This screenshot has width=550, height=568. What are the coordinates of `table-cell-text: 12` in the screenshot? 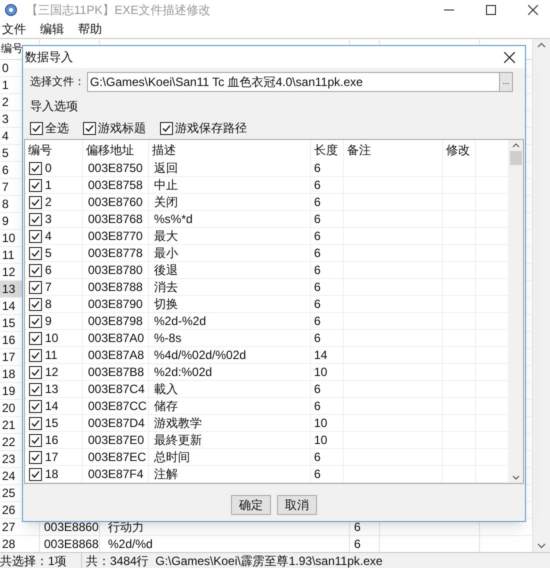 It's located at (51, 372).